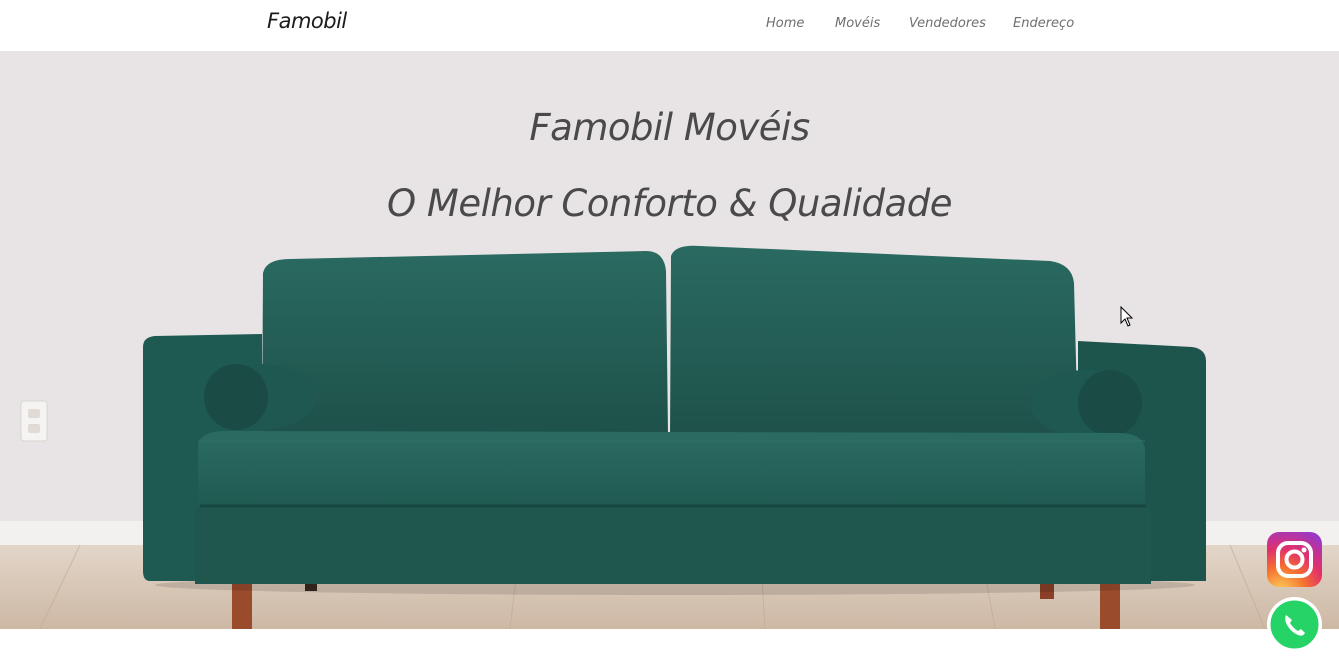 This screenshot has width=1339, height=657. What do you see at coordinates (307, 21) in the screenshot?
I see `brand-logo-link: Famobil` at bounding box center [307, 21].